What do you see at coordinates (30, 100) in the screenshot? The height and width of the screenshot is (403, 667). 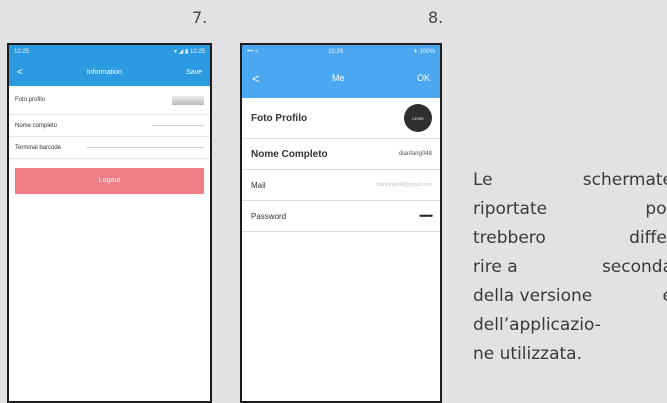 I see `row-label: Foto profilo` at bounding box center [30, 100].